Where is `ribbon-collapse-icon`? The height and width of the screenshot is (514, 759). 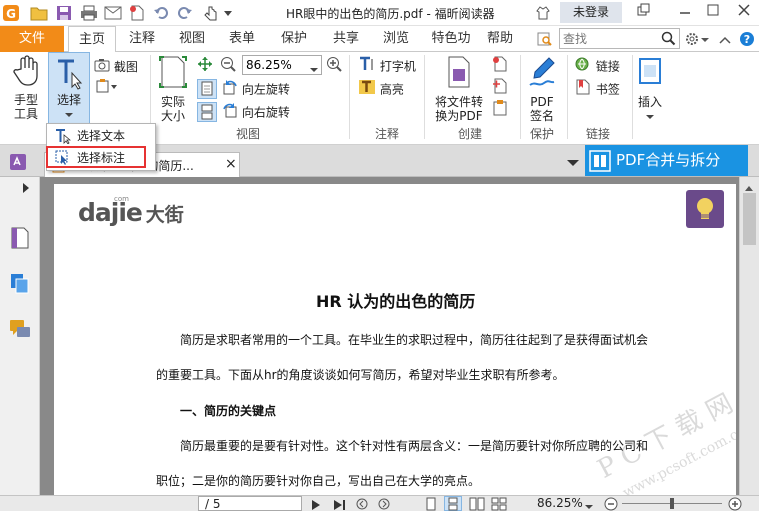 ribbon-collapse-icon is located at coordinates (725, 40).